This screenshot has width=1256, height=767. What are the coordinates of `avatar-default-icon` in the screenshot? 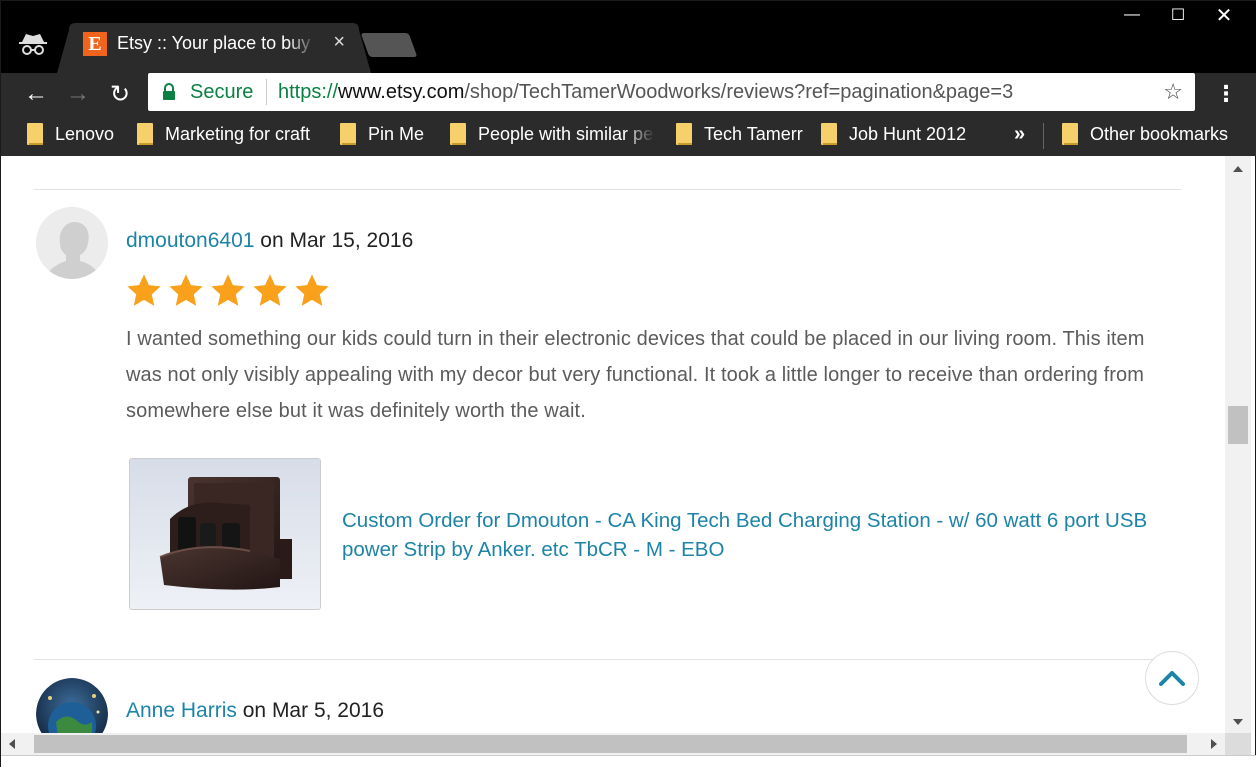 It's located at (72, 243).